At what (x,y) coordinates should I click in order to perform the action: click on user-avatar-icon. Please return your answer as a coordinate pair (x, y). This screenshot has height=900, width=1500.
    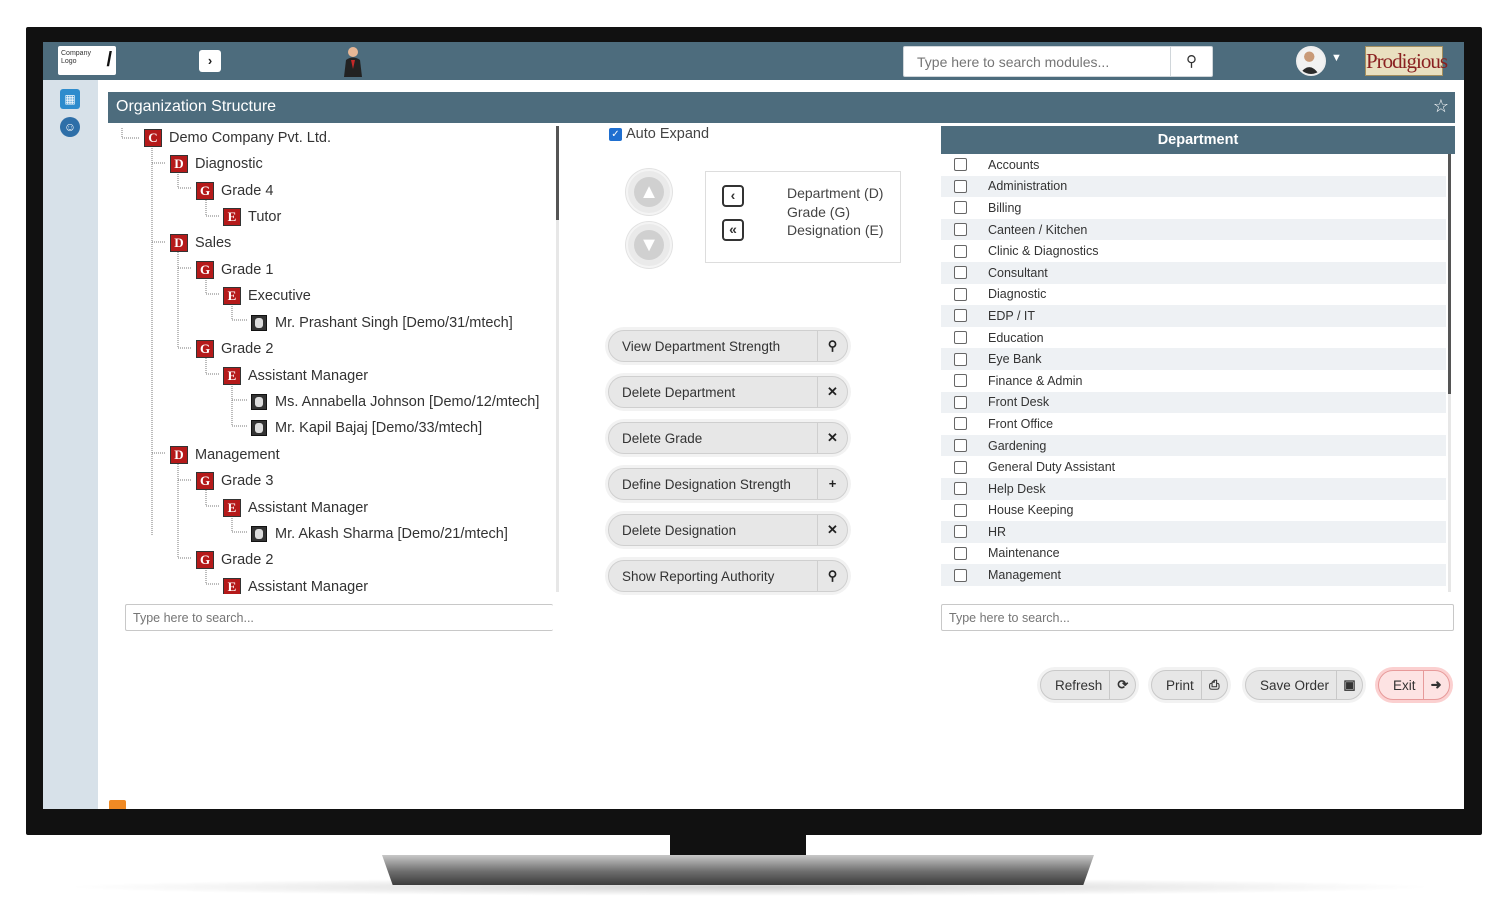
    Looking at the image, I should click on (1311, 61).